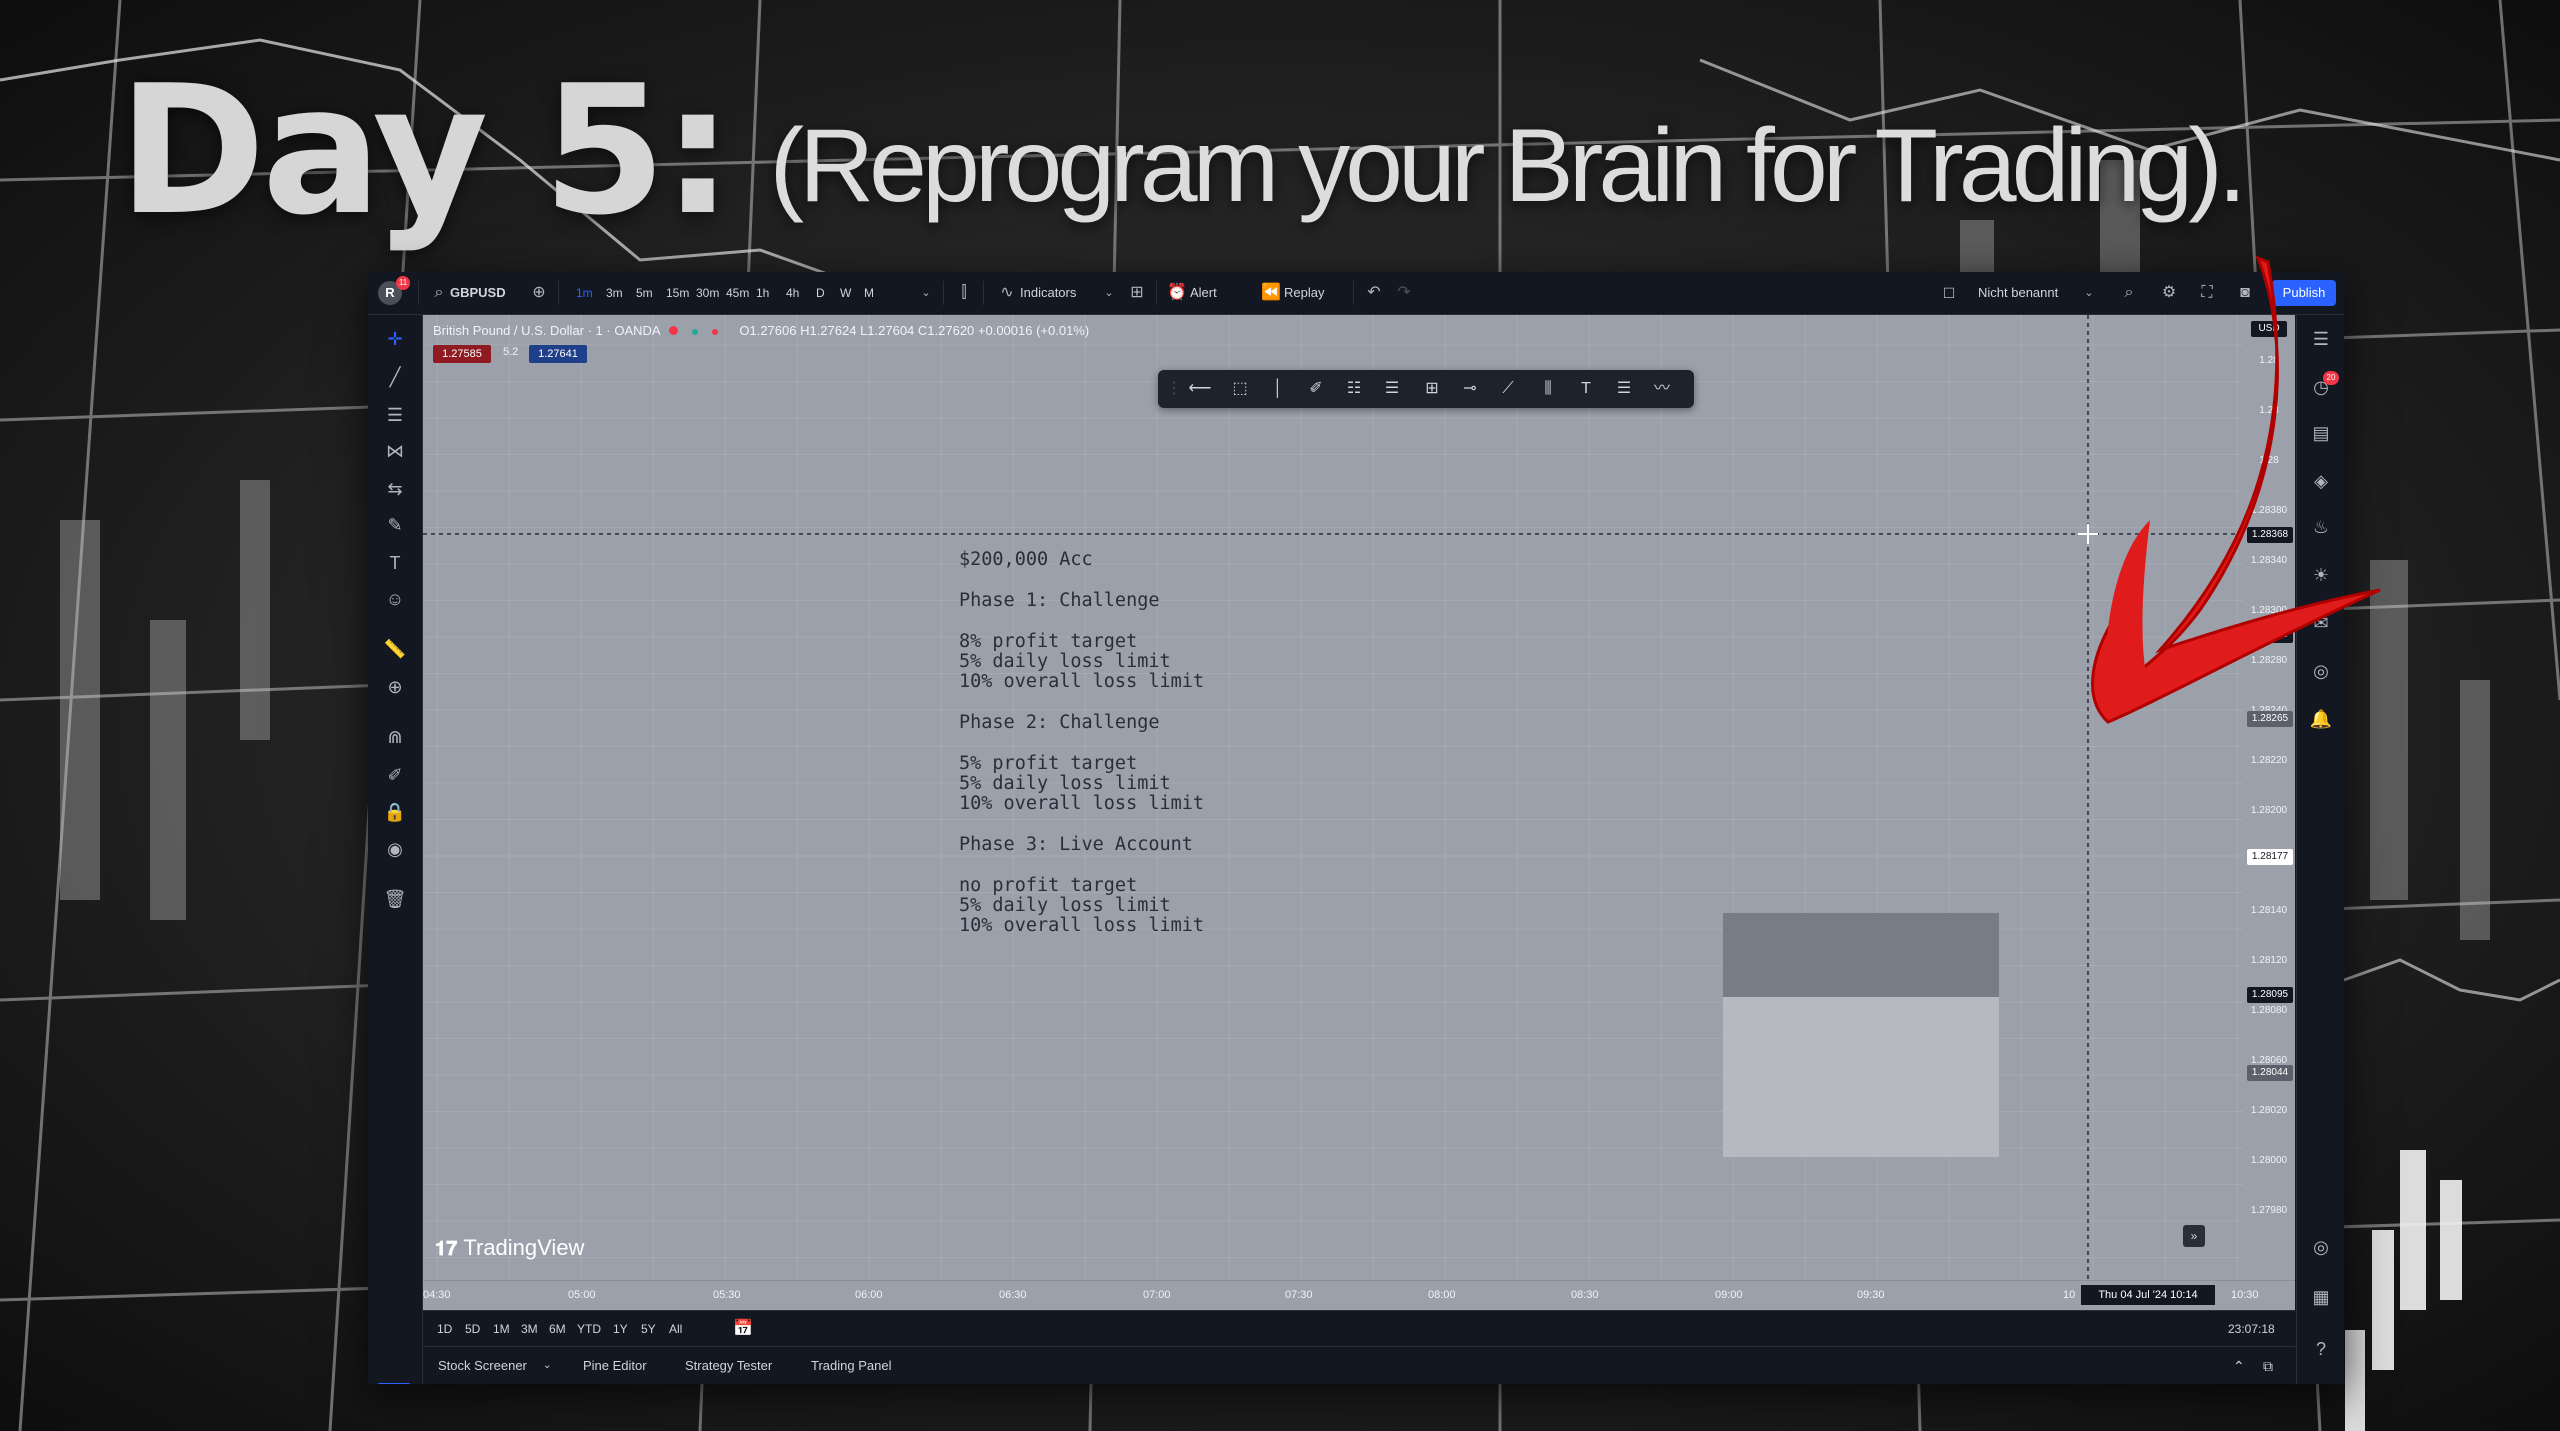  What do you see at coordinates (1949, 293) in the screenshot?
I see `layout-checkbox-icon: ☐` at bounding box center [1949, 293].